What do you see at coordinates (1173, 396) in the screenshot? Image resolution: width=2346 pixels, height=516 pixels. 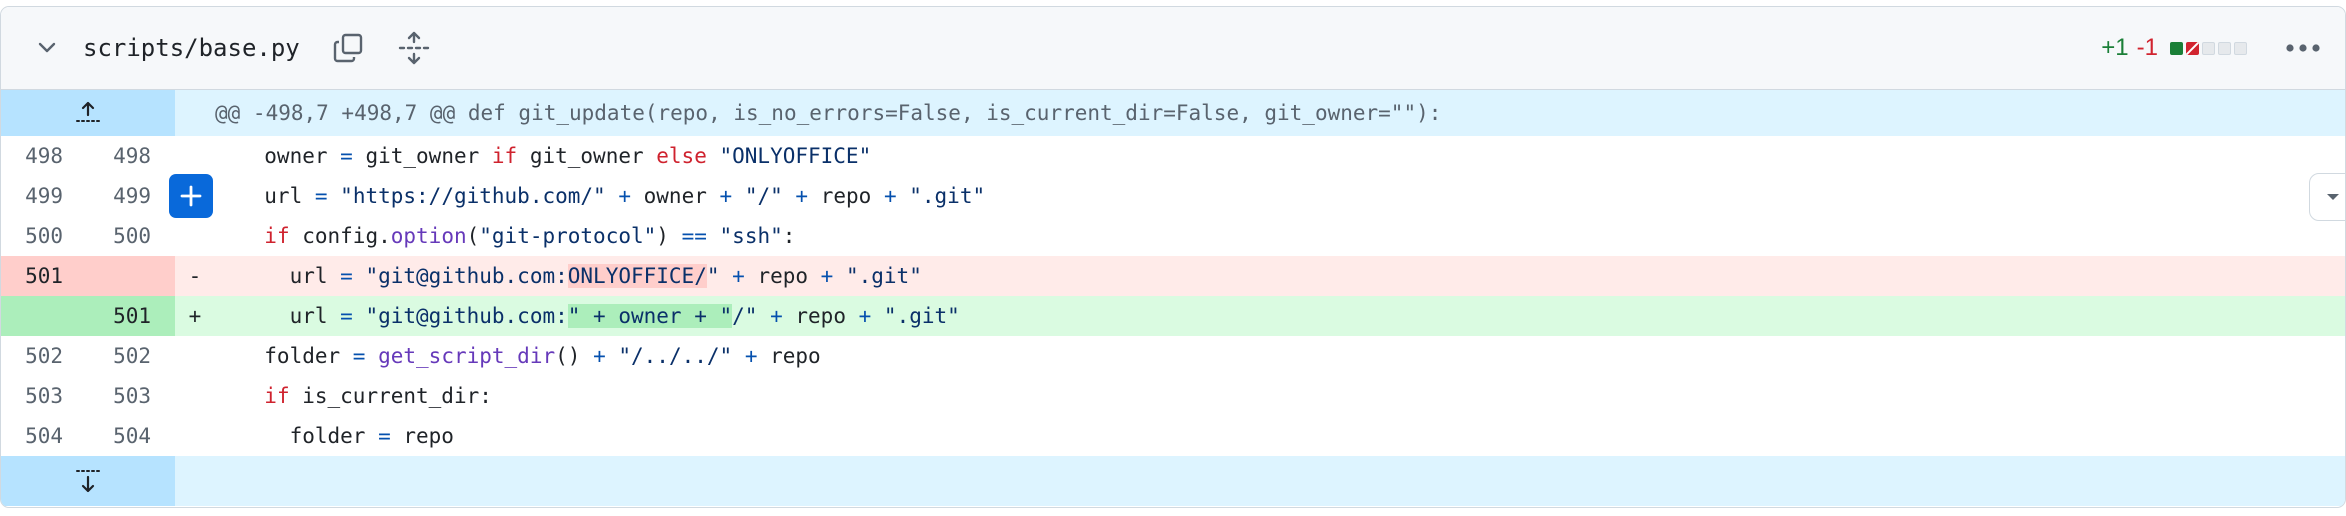 I see `diff-line: 503 503 if is_current_dir:` at bounding box center [1173, 396].